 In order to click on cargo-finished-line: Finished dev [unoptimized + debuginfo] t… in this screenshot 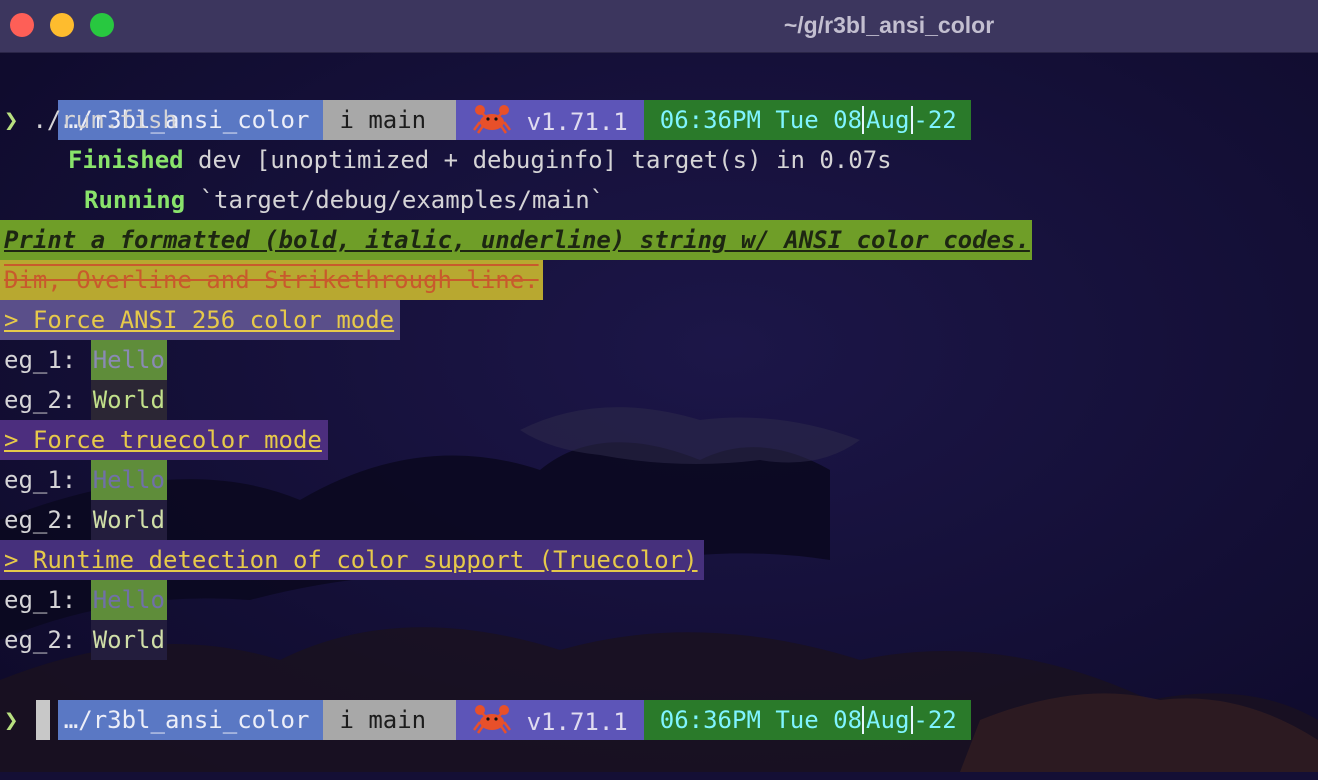, I will do `click(659, 160)`.